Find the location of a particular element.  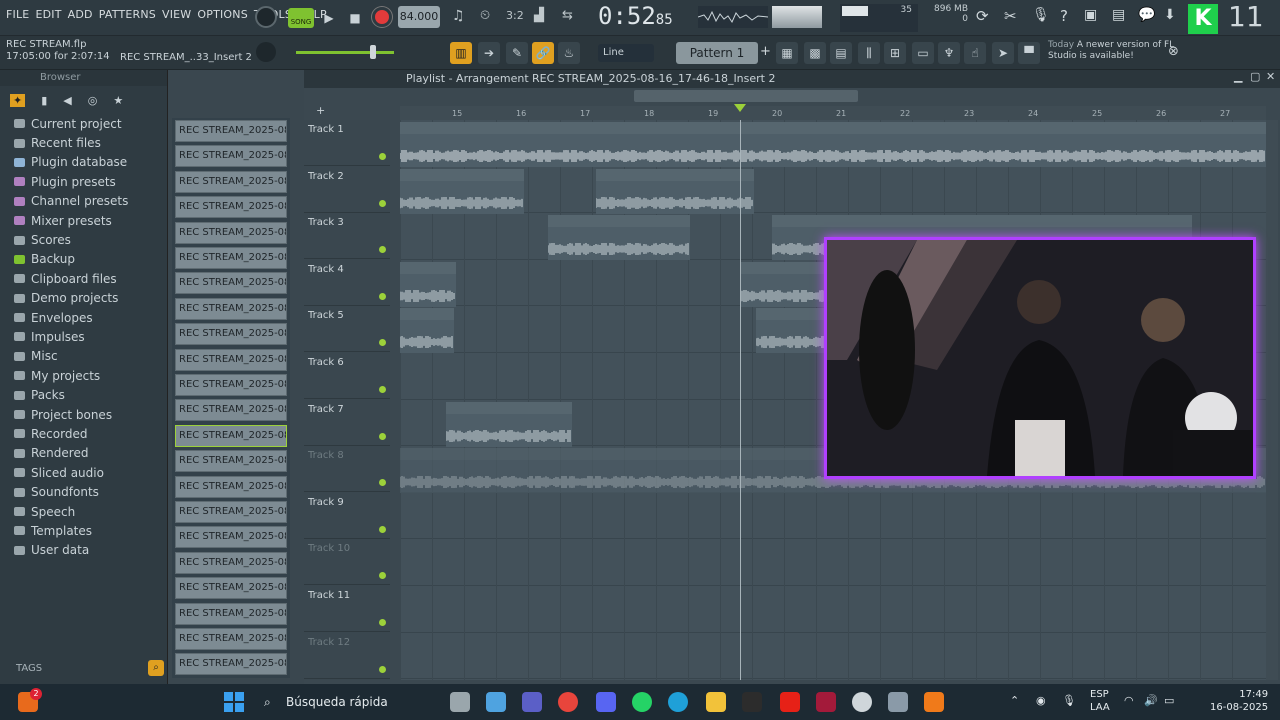

browser-item: Scores is located at coordinates (90, 239).